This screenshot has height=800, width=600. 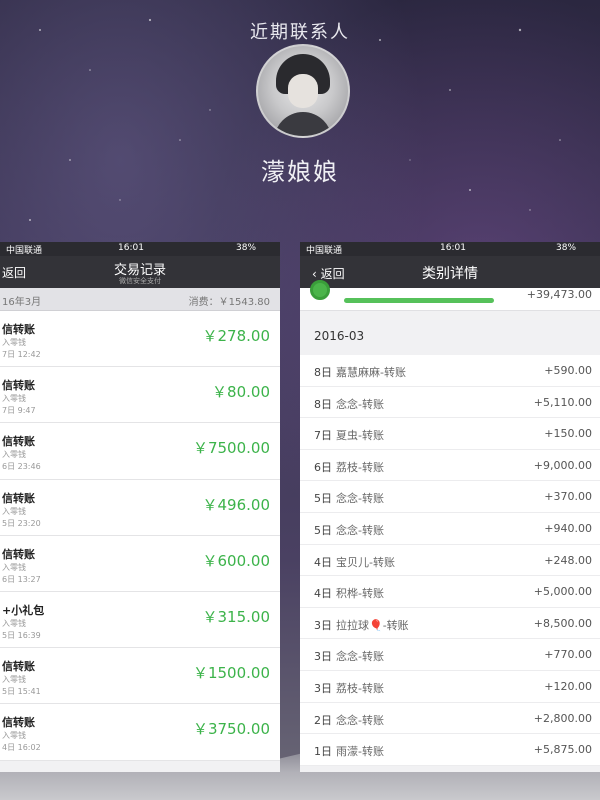 What do you see at coordinates (419, 300) in the screenshot?
I see `category-progress-bar` at bounding box center [419, 300].